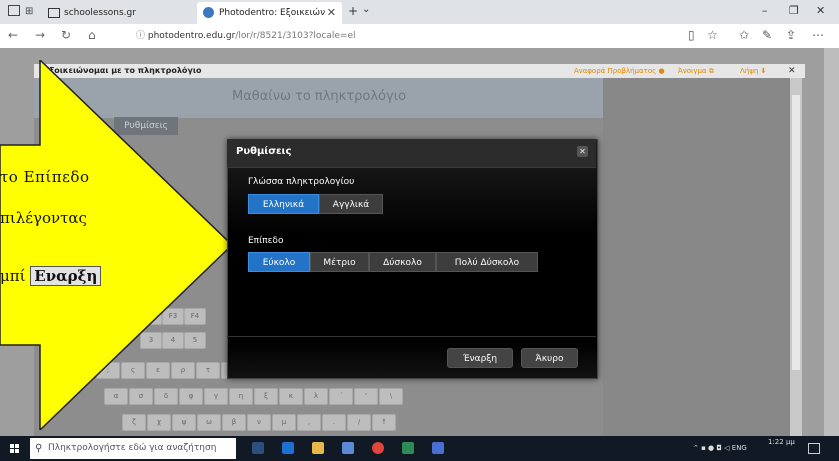  Describe the element at coordinates (318, 448) in the screenshot. I see `file-explorer-icon` at that location.